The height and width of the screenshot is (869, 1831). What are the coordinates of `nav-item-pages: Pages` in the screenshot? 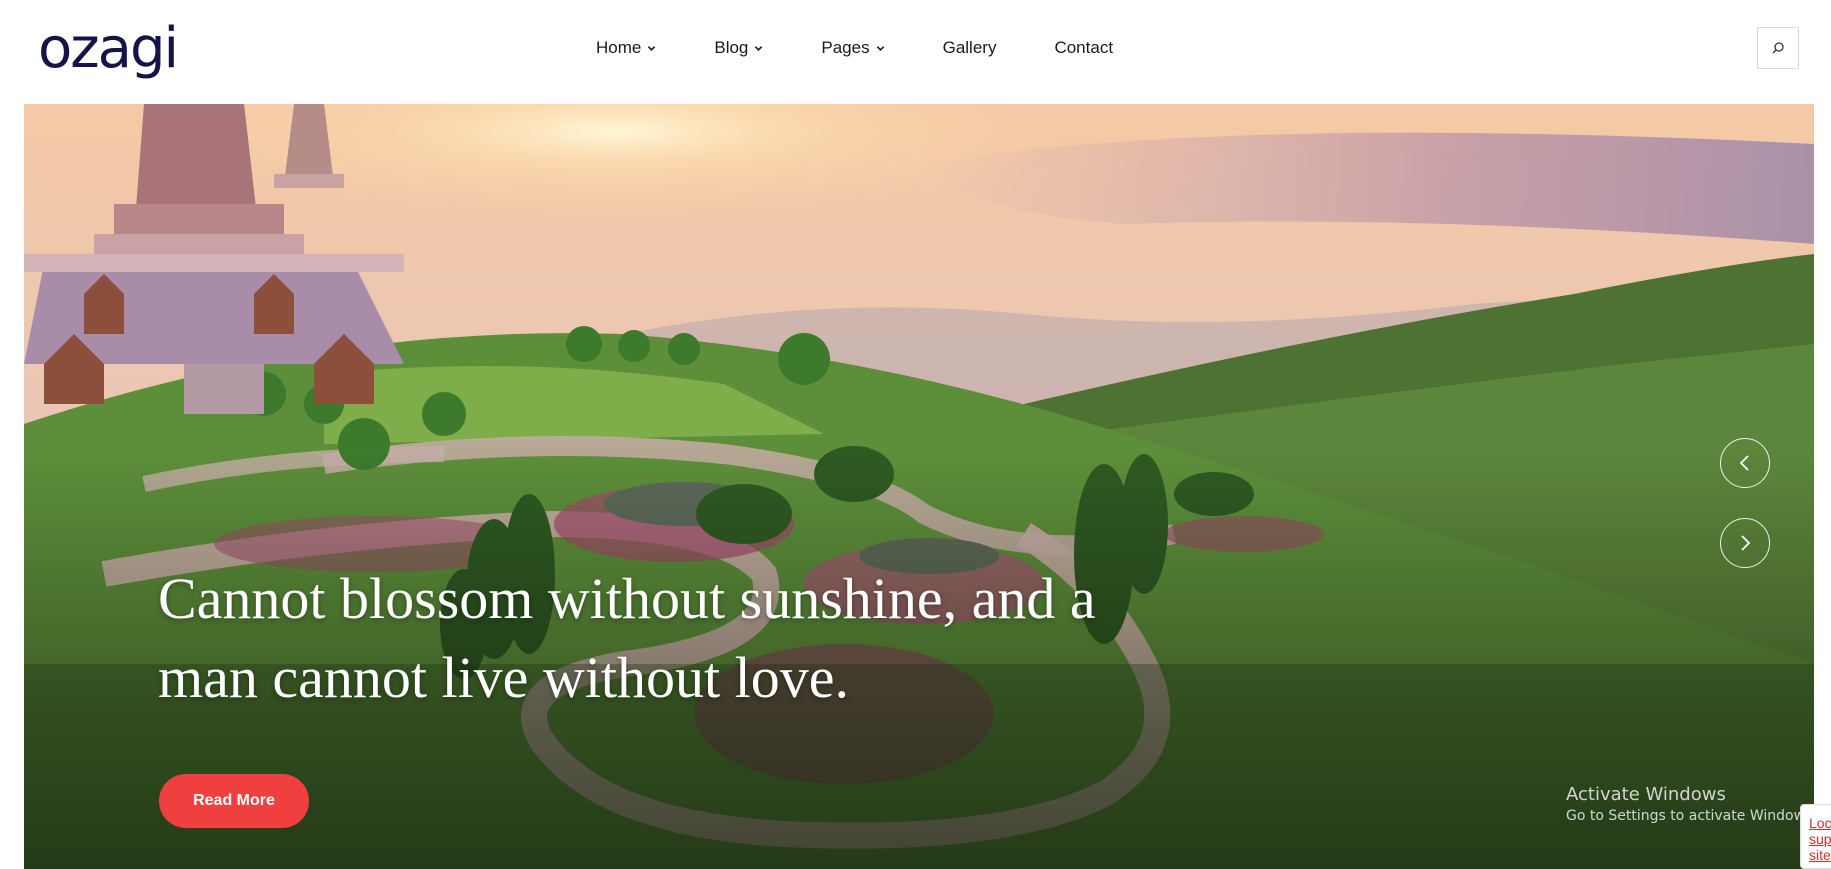 It's located at (852, 48).